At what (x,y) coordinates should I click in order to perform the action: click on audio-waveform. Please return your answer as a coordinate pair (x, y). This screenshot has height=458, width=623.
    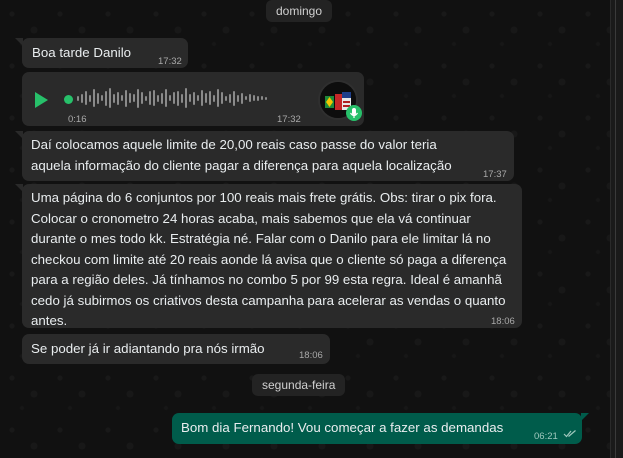
    Looking at the image, I should click on (192, 98).